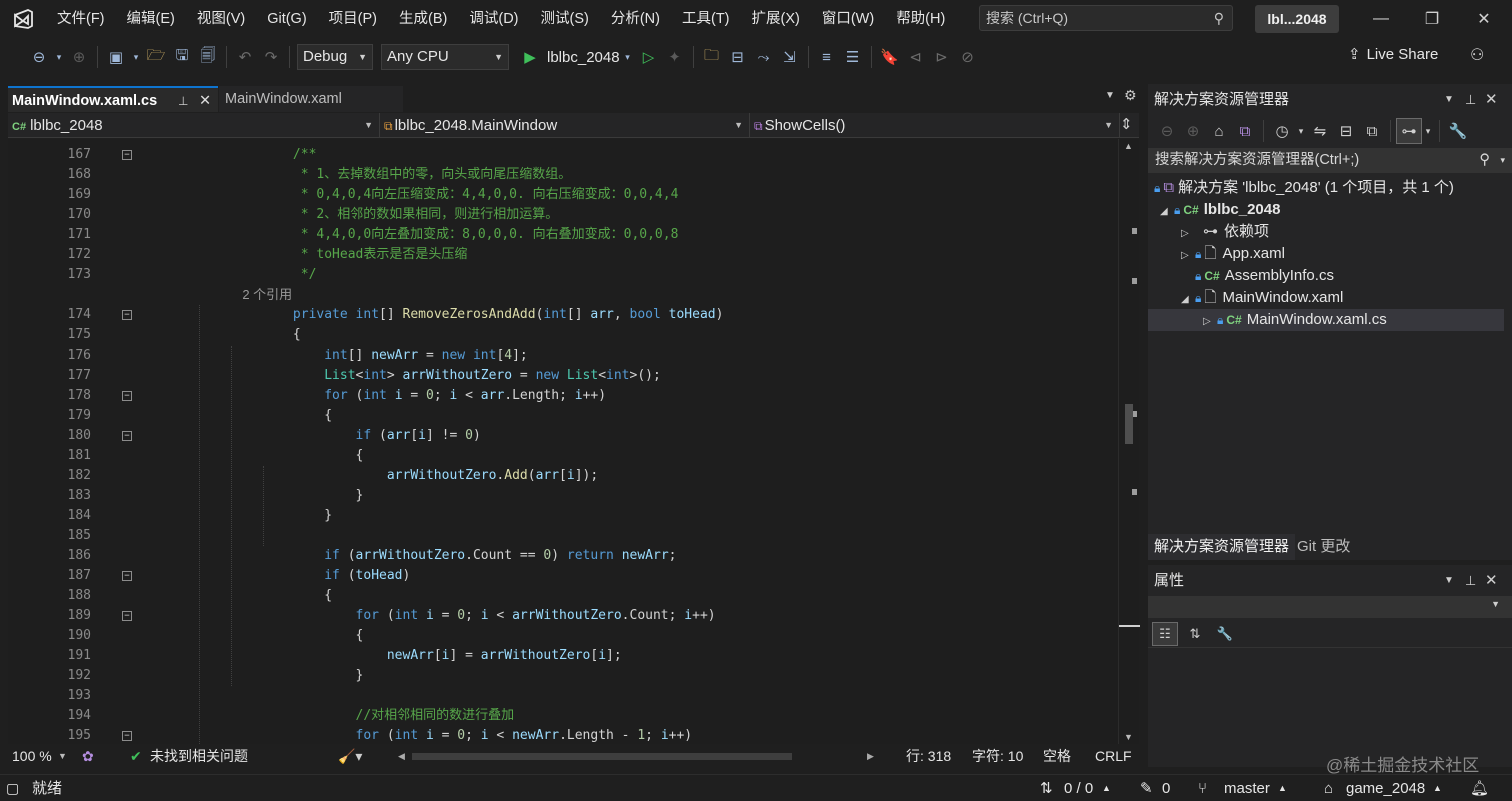 This screenshot has height=801, width=1512. What do you see at coordinates (1233, 254) in the screenshot?
I see `tree-item-app-xaml: ▷ 🔒︎ 🗋 App.xaml` at bounding box center [1233, 254].